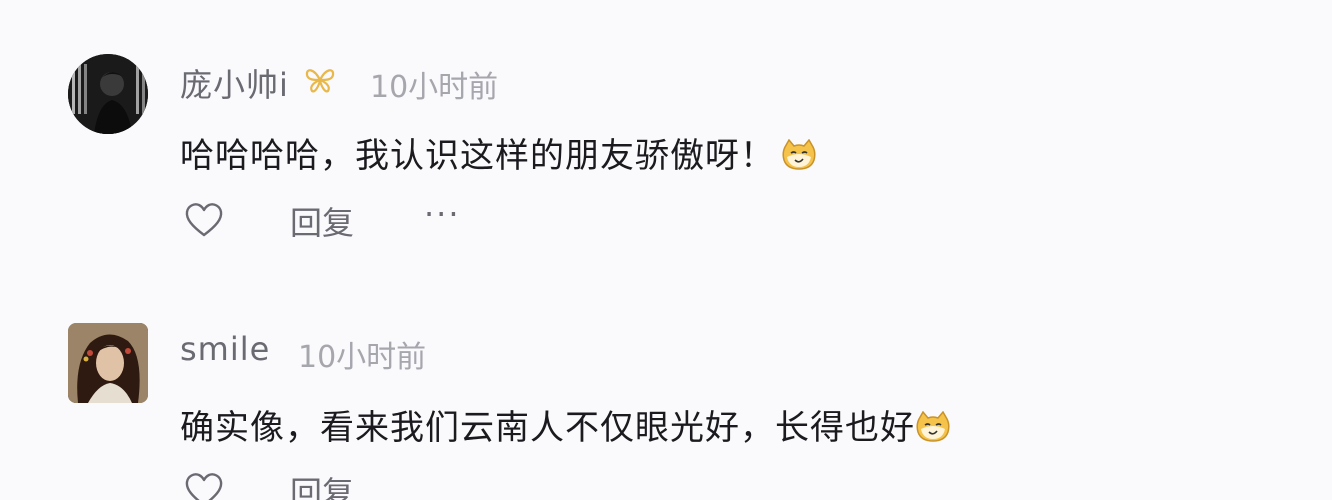 This screenshot has width=1332, height=500. I want to click on comment-text: 哈哈哈哈，我认识这样的朋友骄傲呀！, so click(498, 152).